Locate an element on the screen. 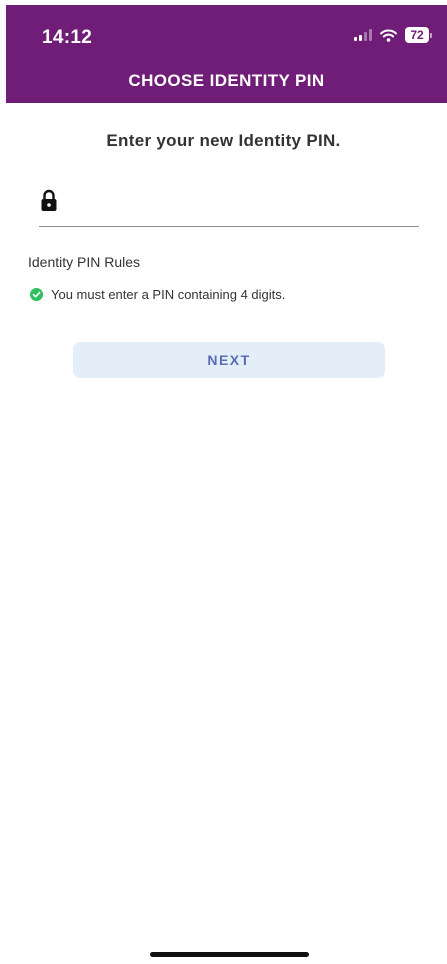 This screenshot has width=447, height=964. page-title: CHOOSE IDENTITY PIN is located at coordinates (226, 80).